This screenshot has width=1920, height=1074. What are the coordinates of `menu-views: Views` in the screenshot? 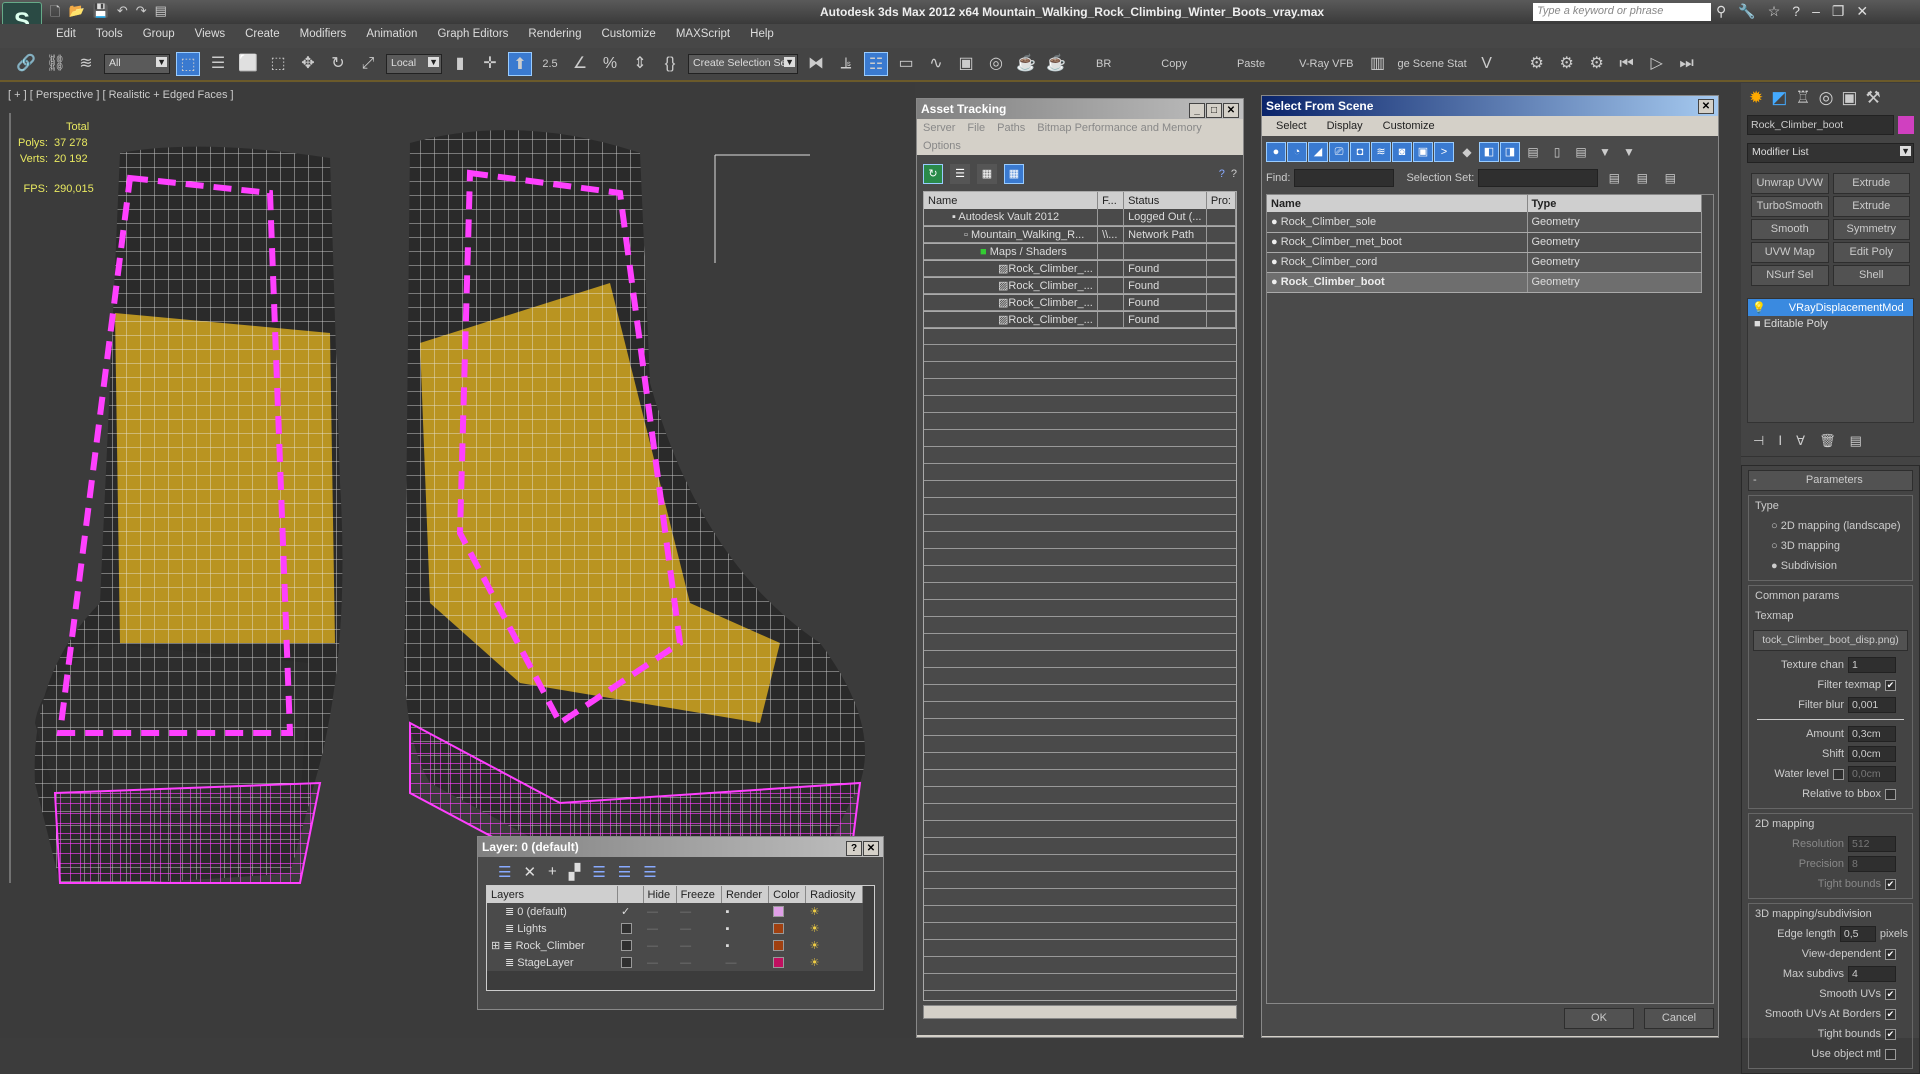 It's located at (210, 35).